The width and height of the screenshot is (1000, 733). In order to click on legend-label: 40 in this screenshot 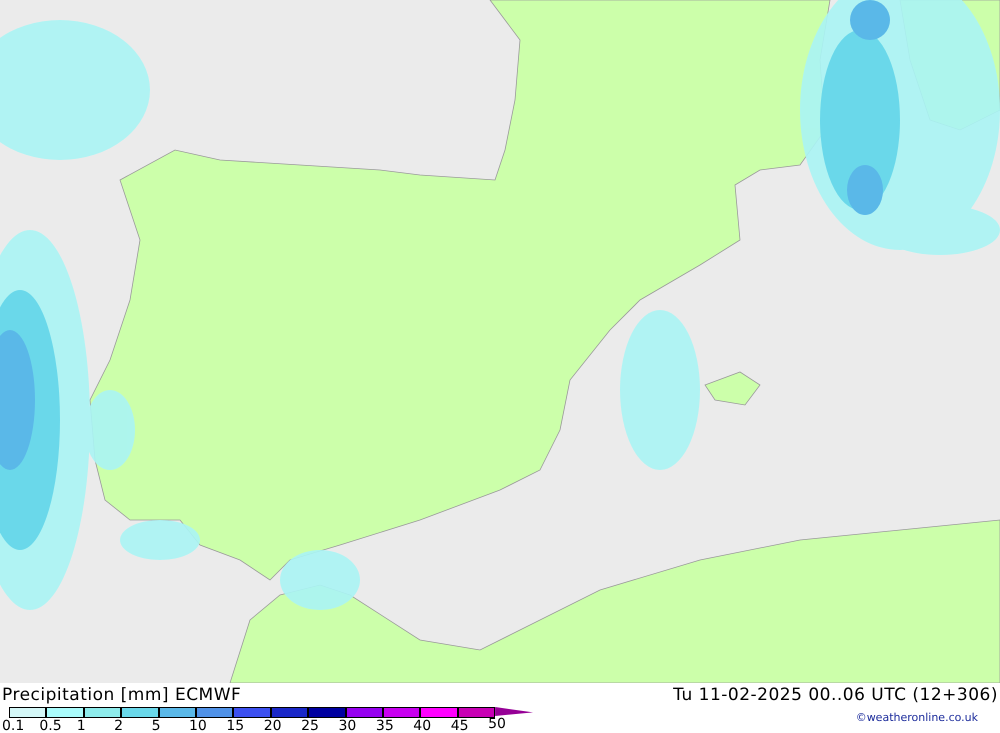, I will do `click(422, 725)`.